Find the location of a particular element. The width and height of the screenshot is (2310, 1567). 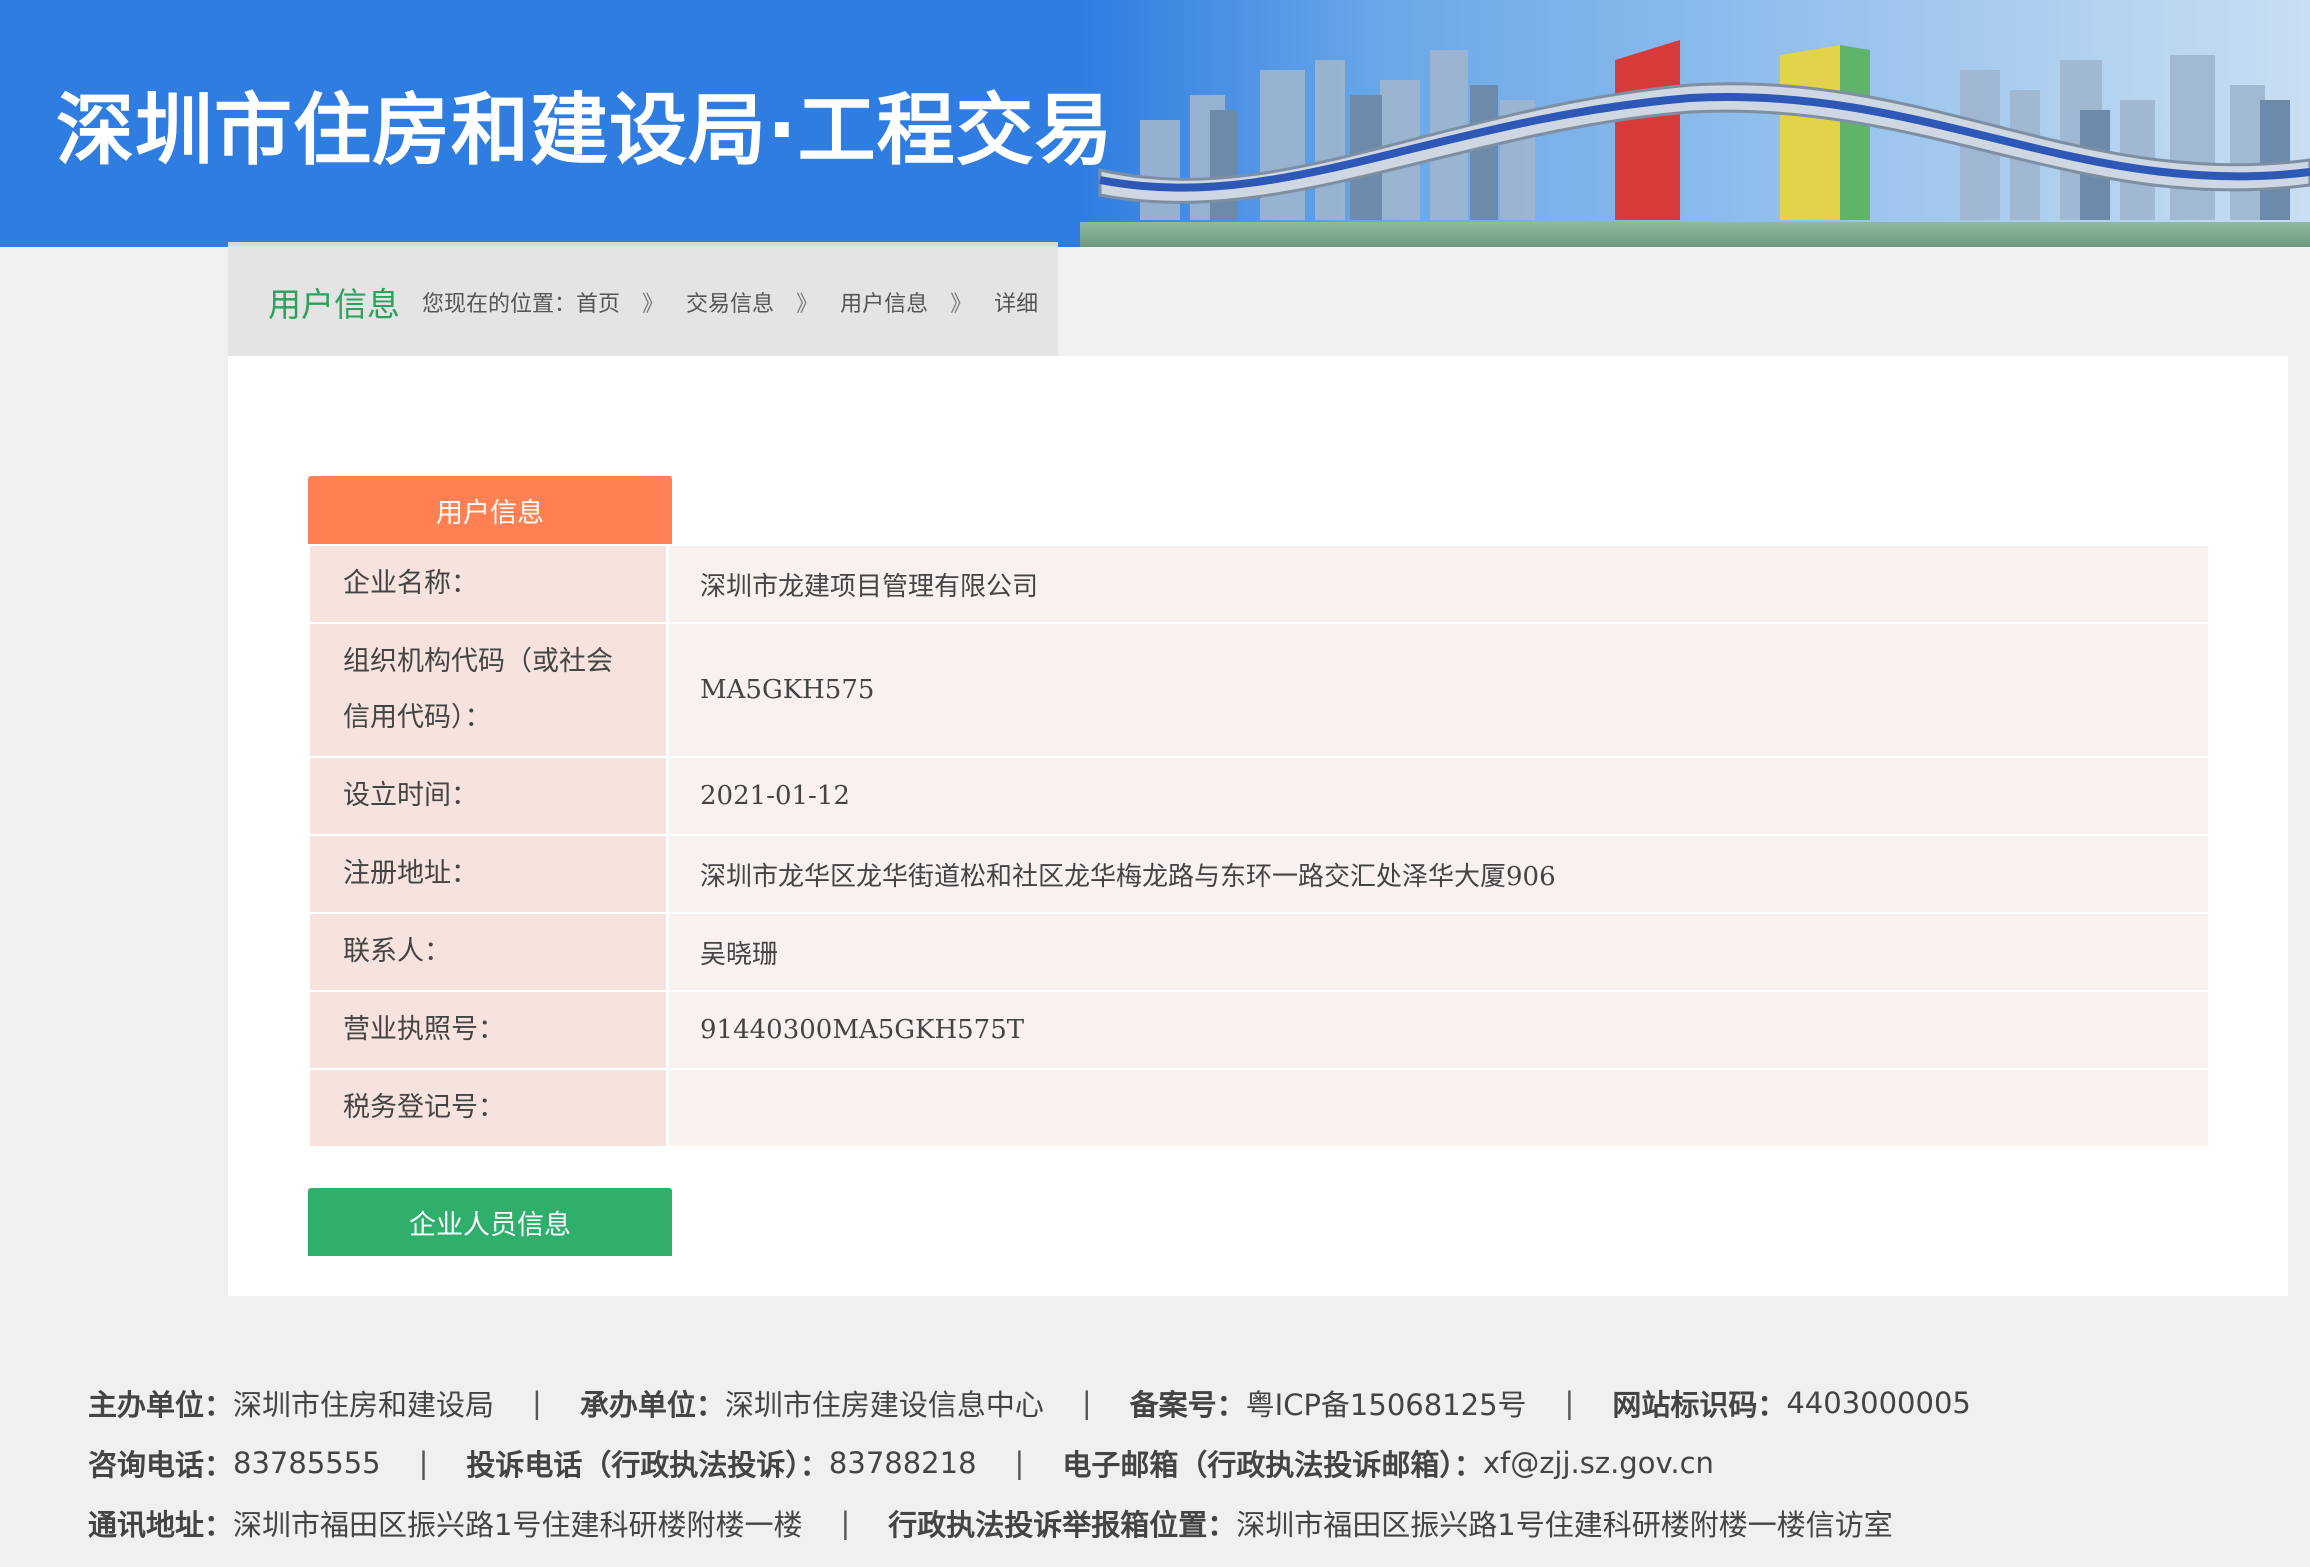

row-label: 组织机构代码（或社会信用代码）： is located at coordinates (489, 690).